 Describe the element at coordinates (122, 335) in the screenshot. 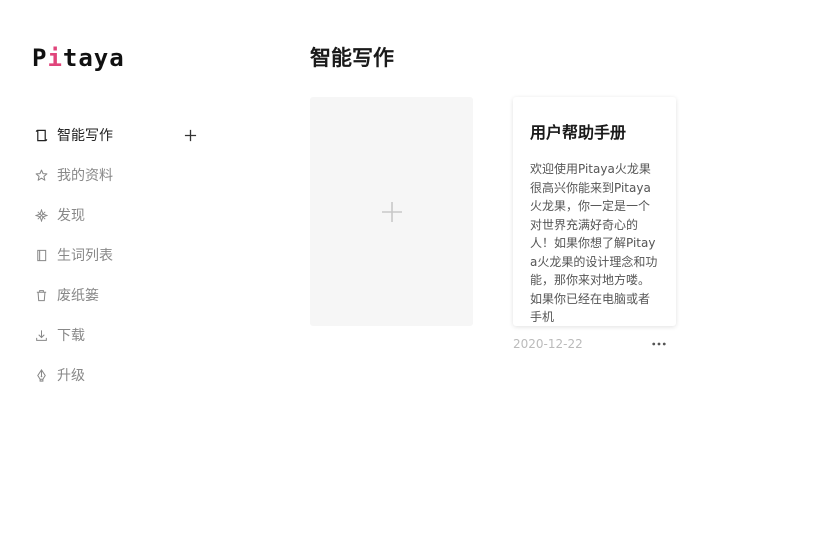

I see `sidebar-item-download: 下载` at that location.